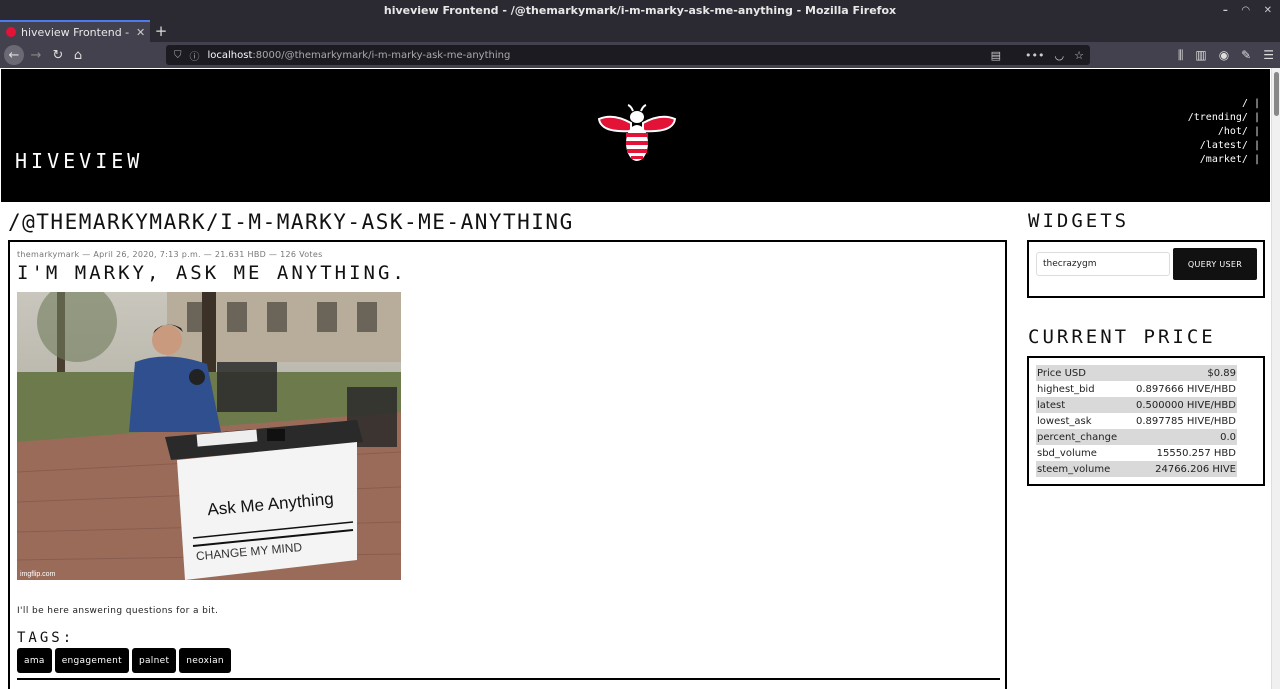  What do you see at coordinates (1136, 453) in the screenshot?
I see `table-row: sbd_volume 15550.257 HBD` at bounding box center [1136, 453].